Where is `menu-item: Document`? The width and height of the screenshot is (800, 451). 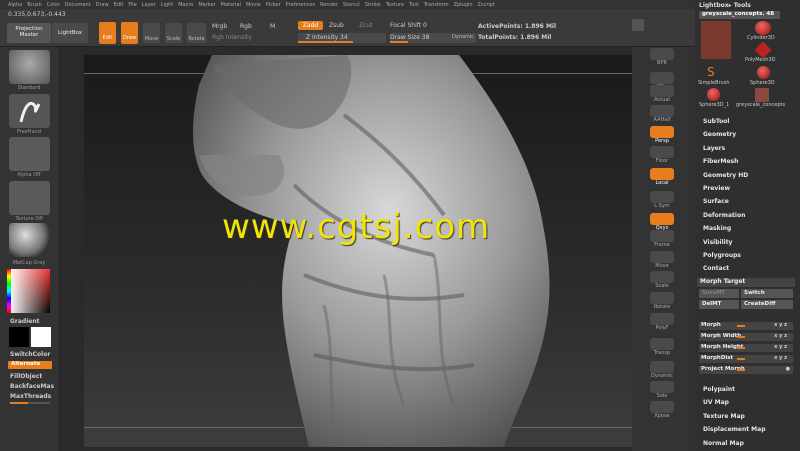
menu-item: Document is located at coordinates (78, 5).